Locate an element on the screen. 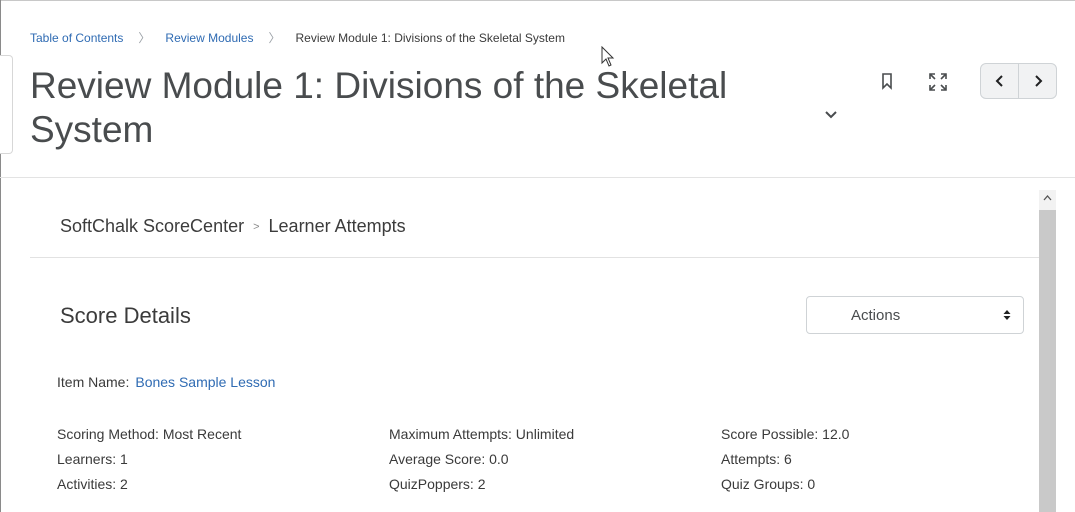  actions-dropdown-label: Actions is located at coordinates (876, 315).